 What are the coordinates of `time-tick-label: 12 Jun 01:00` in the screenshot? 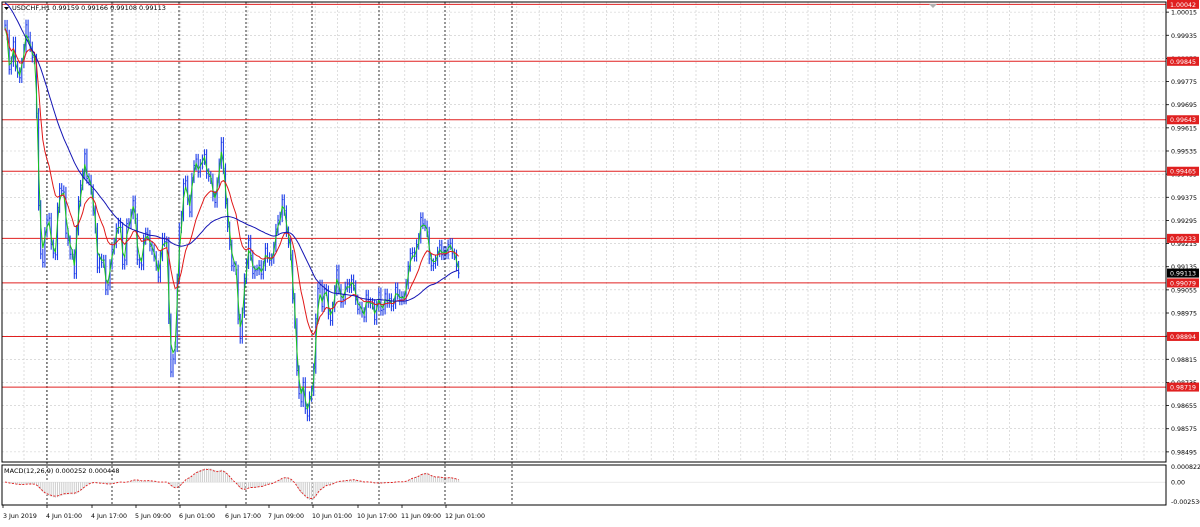 It's located at (465, 516).